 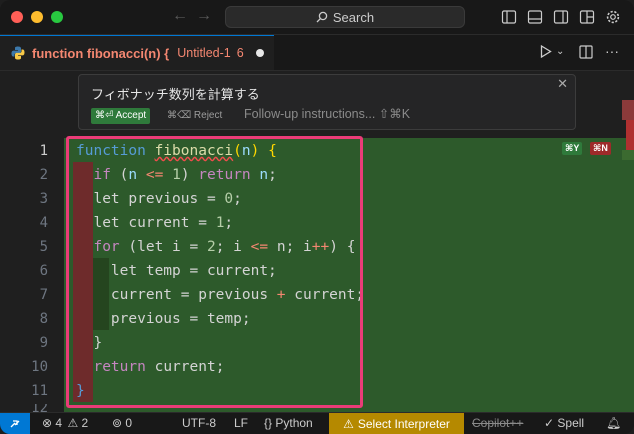 I want to click on language-mode-selector: {} Python, so click(x=288, y=423).